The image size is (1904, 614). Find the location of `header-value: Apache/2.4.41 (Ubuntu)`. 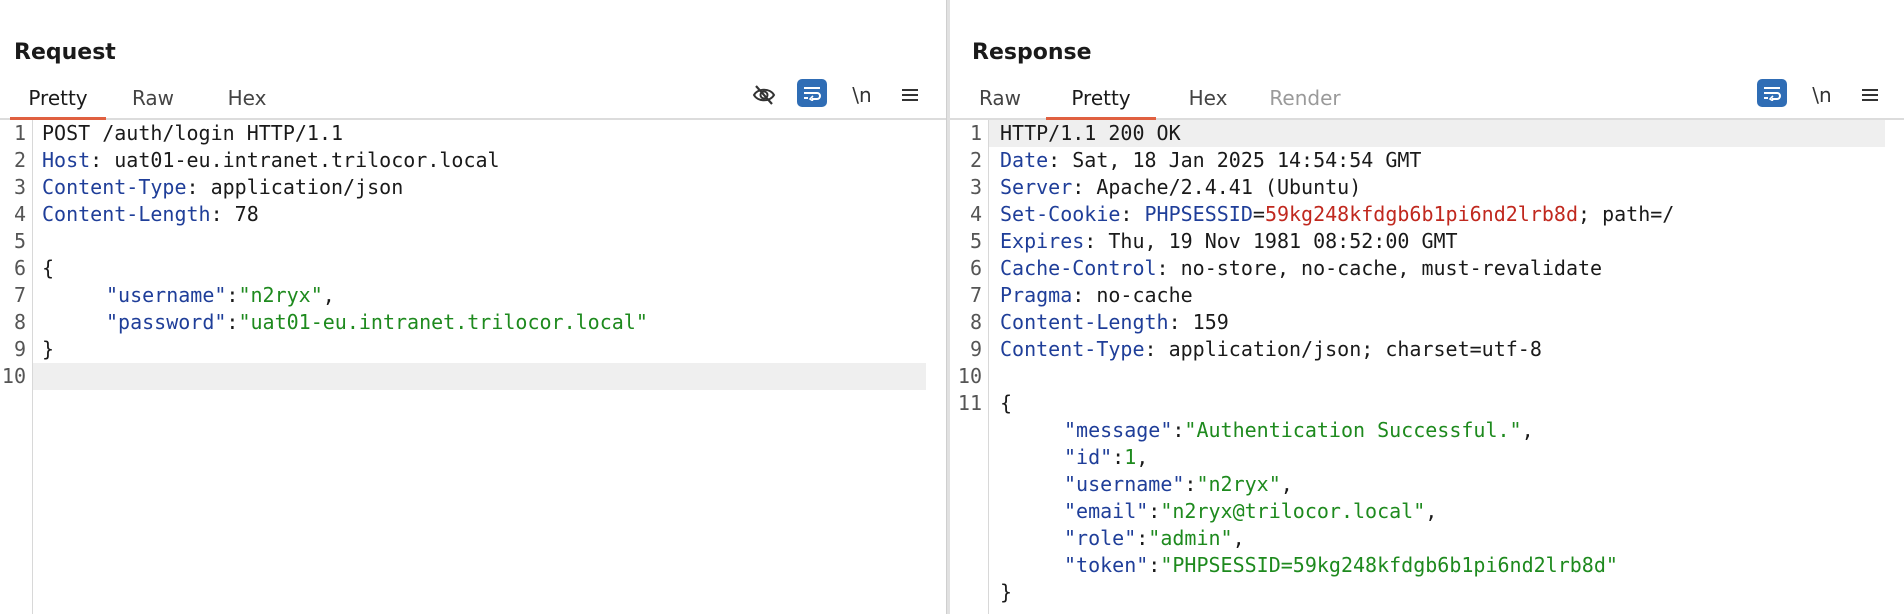

header-value: Apache/2.4.41 (Ubuntu) is located at coordinates (1229, 187).